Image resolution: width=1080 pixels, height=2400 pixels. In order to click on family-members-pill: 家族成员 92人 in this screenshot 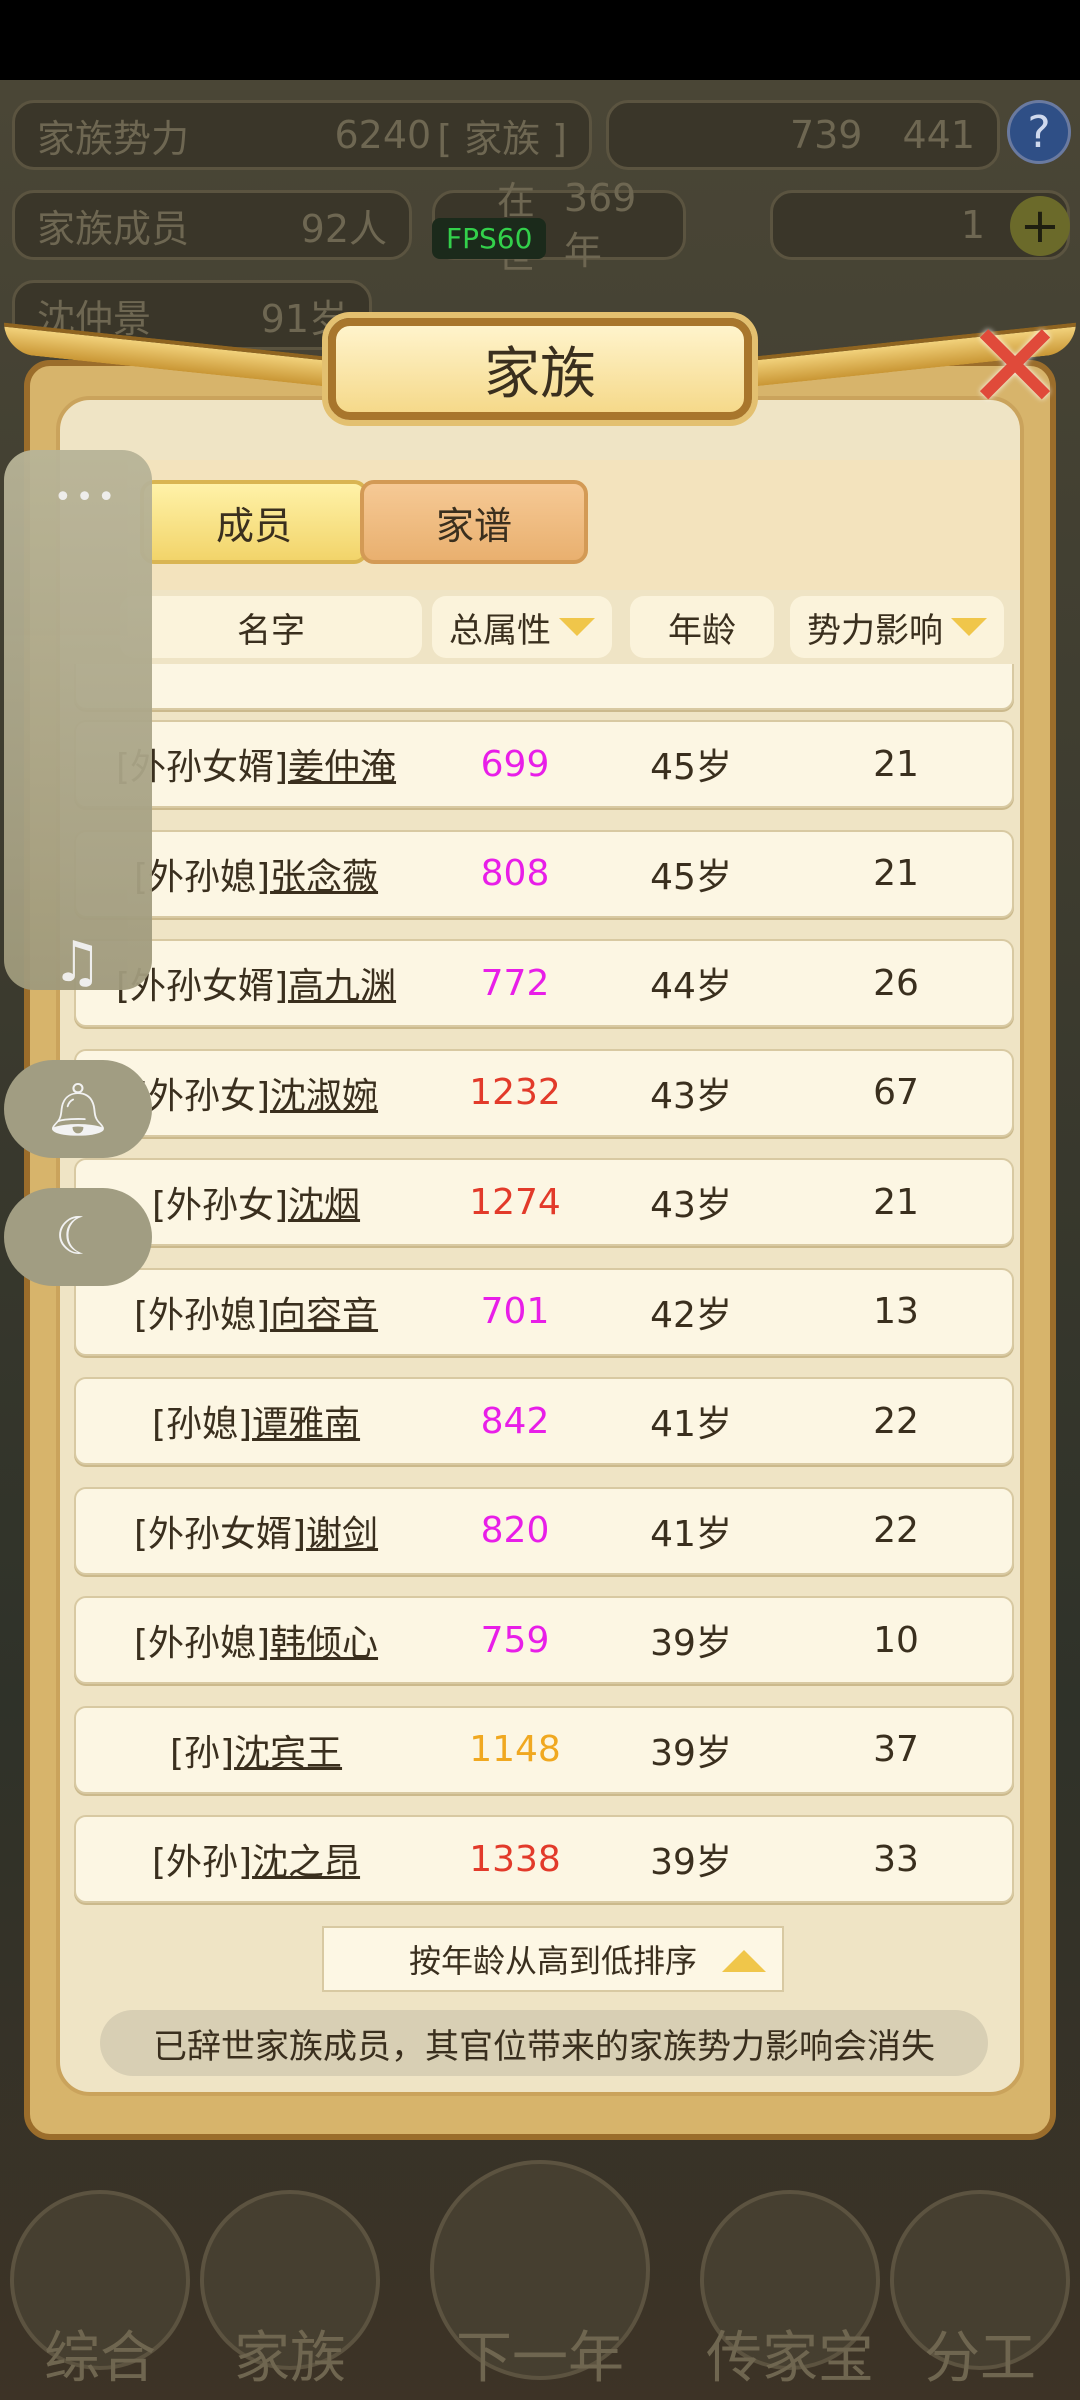, I will do `click(212, 225)`.